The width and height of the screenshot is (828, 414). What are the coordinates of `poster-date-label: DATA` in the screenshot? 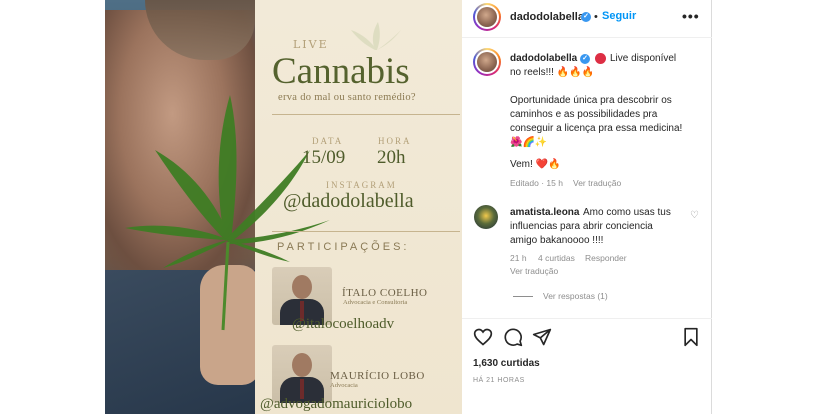 It's located at (328, 141).